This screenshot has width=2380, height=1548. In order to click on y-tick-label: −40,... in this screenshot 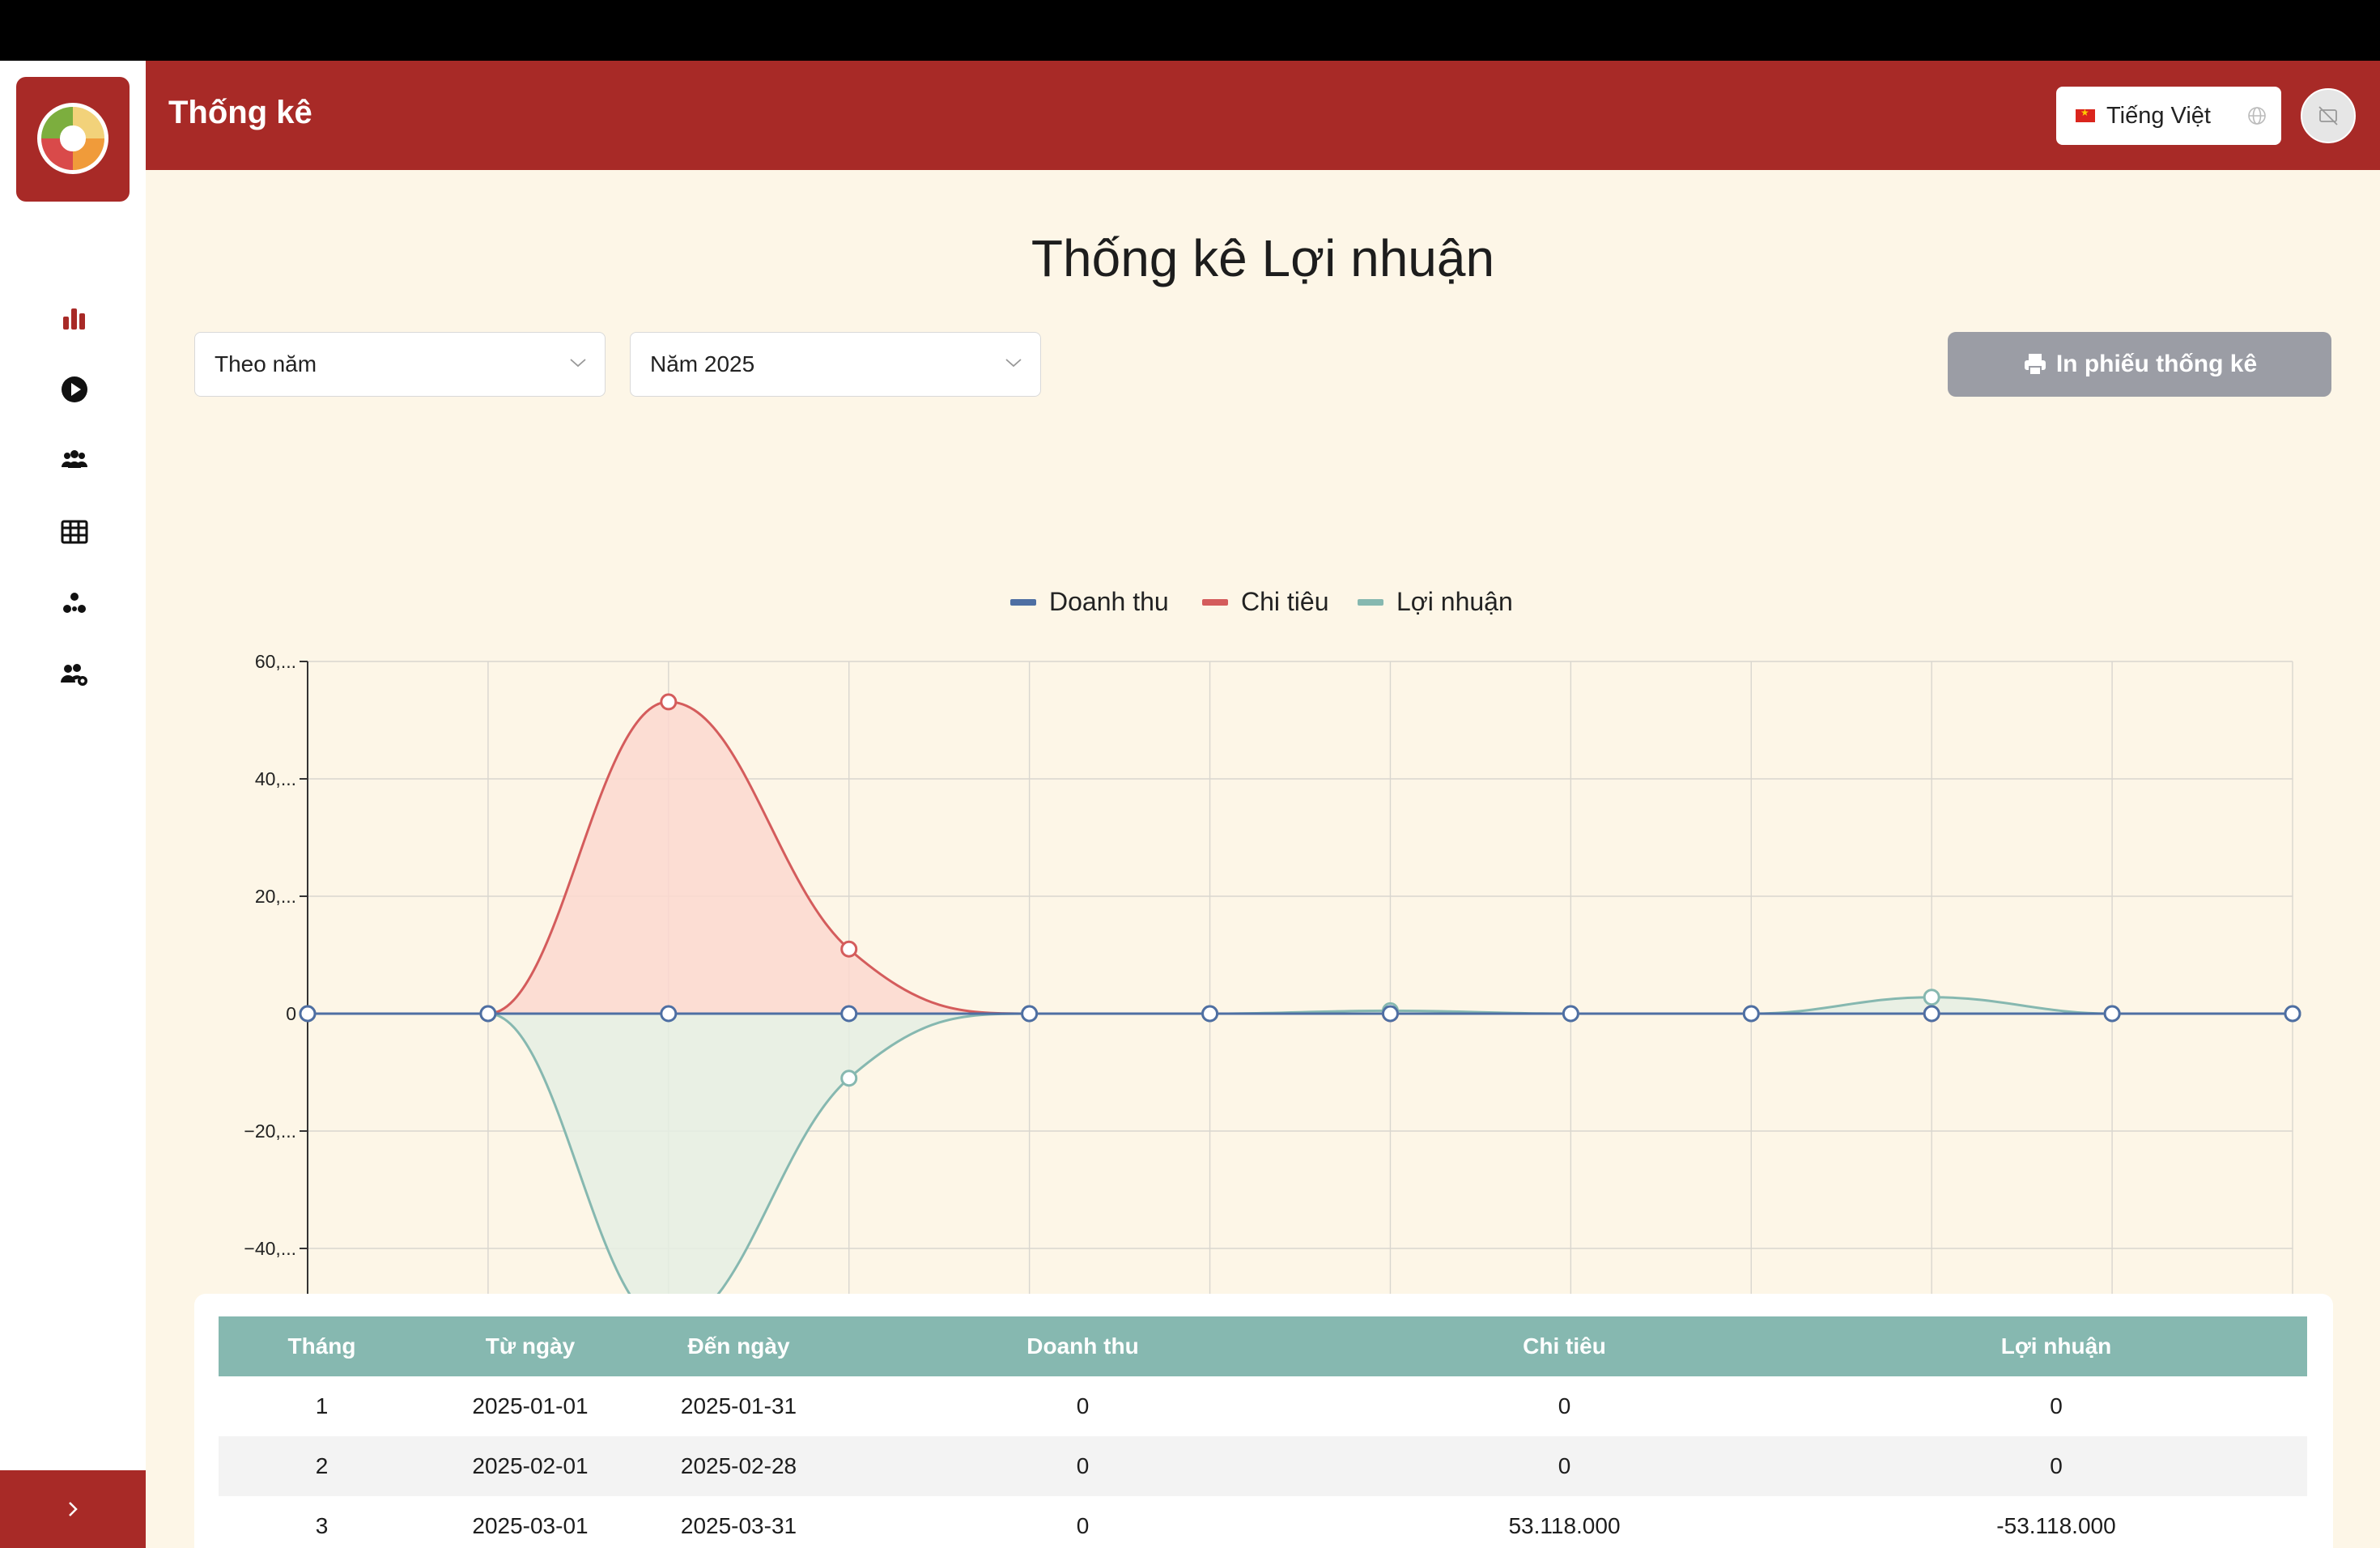, I will do `click(270, 1248)`.